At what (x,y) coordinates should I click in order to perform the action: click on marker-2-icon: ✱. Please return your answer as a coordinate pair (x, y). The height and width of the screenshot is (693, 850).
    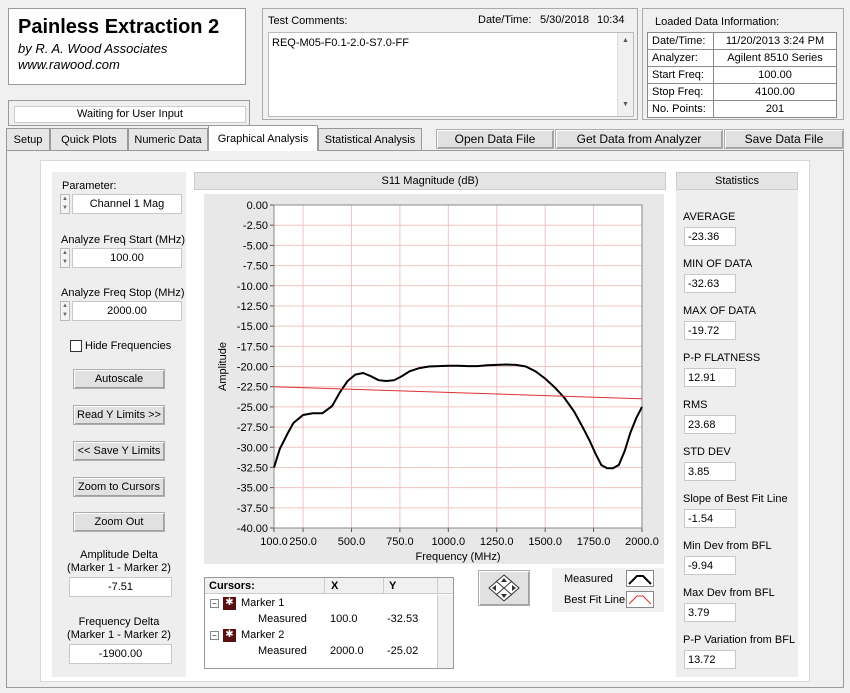
    Looking at the image, I should click on (229, 635).